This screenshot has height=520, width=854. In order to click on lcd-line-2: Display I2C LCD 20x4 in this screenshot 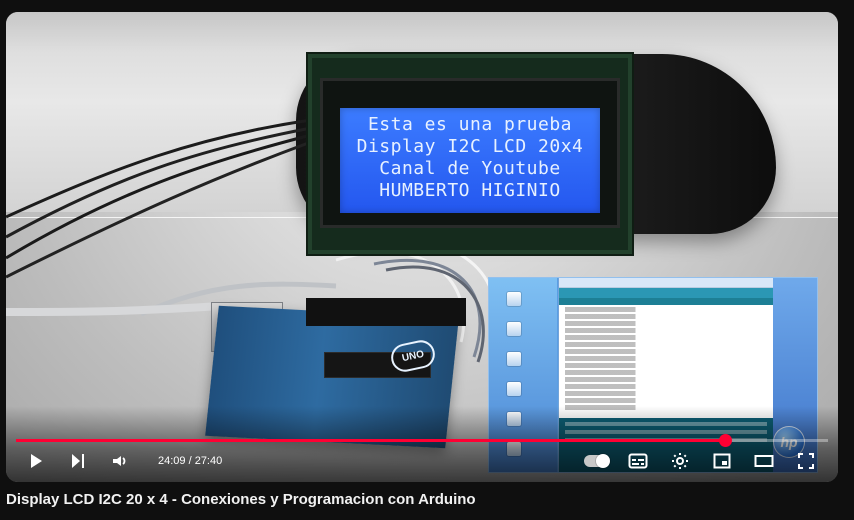, I will do `click(470, 146)`.